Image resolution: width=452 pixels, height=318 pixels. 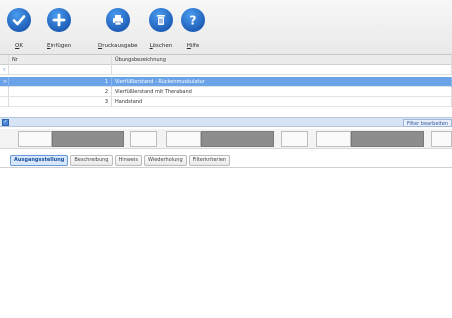 What do you see at coordinates (4, 82) in the screenshot?
I see `current-row-icon: >` at bounding box center [4, 82].